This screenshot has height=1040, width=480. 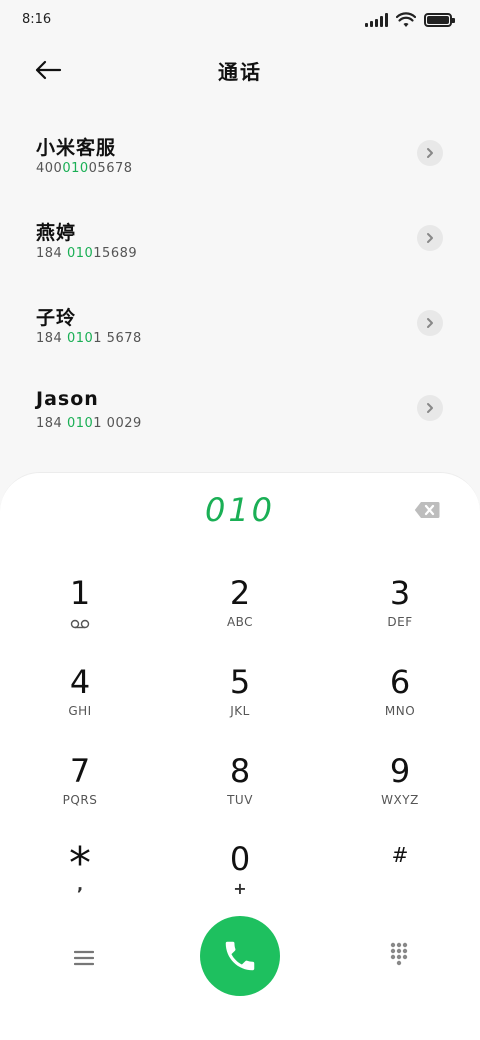 What do you see at coordinates (240, 888) in the screenshot?
I see `key-symbol: +` at bounding box center [240, 888].